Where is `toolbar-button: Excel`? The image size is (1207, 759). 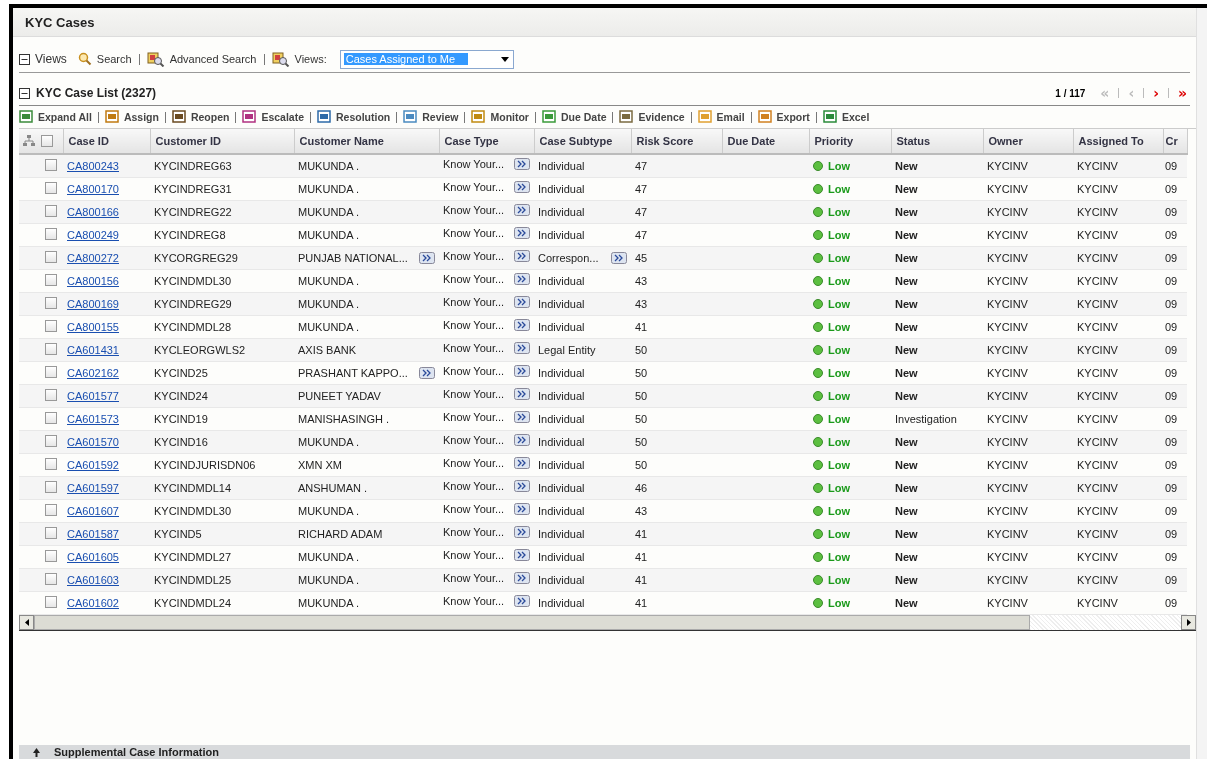 toolbar-button: Excel is located at coordinates (846, 117).